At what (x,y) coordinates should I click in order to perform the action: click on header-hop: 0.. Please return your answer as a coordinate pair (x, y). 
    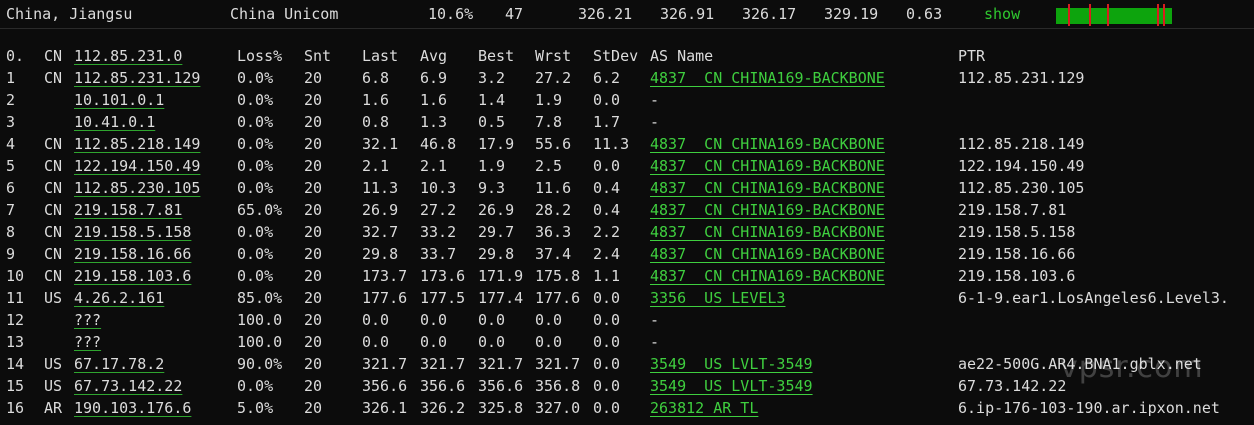
    Looking at the image, I should click on (15, 56).